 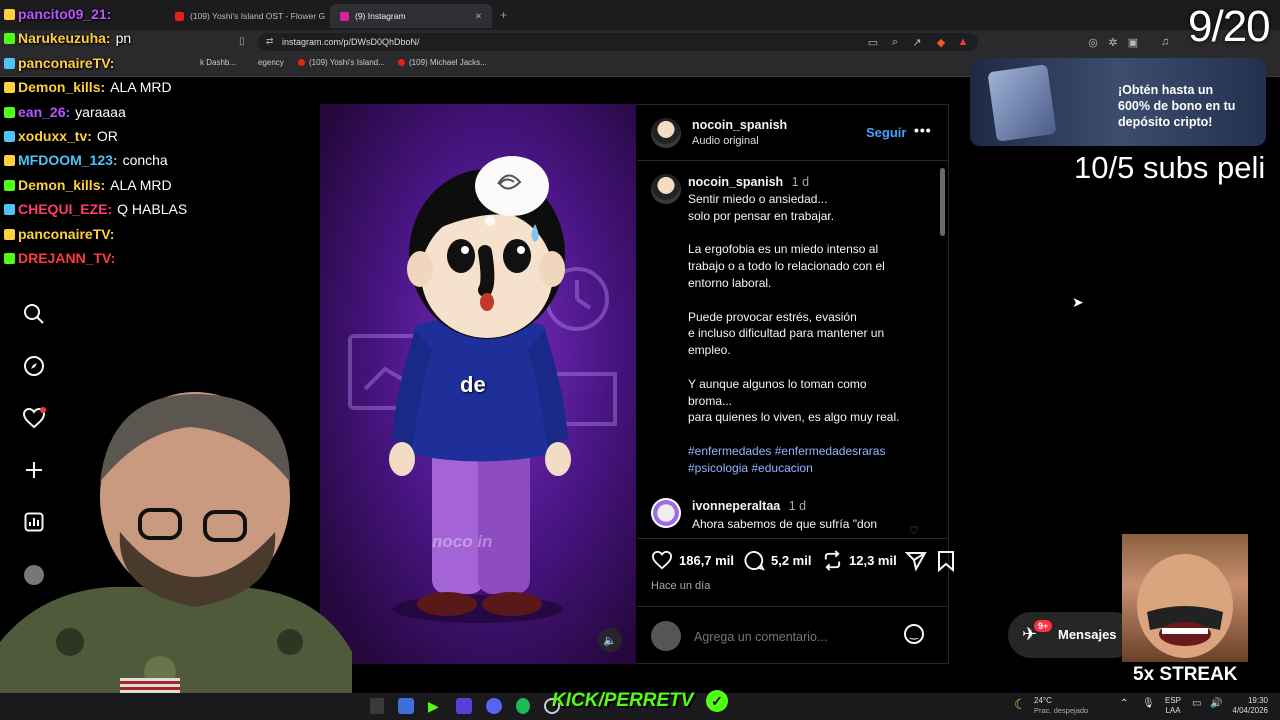 What do you see at coordinates (915, 563) in the screenshot?
I see `share-icon` at bounding box center [915, 563].